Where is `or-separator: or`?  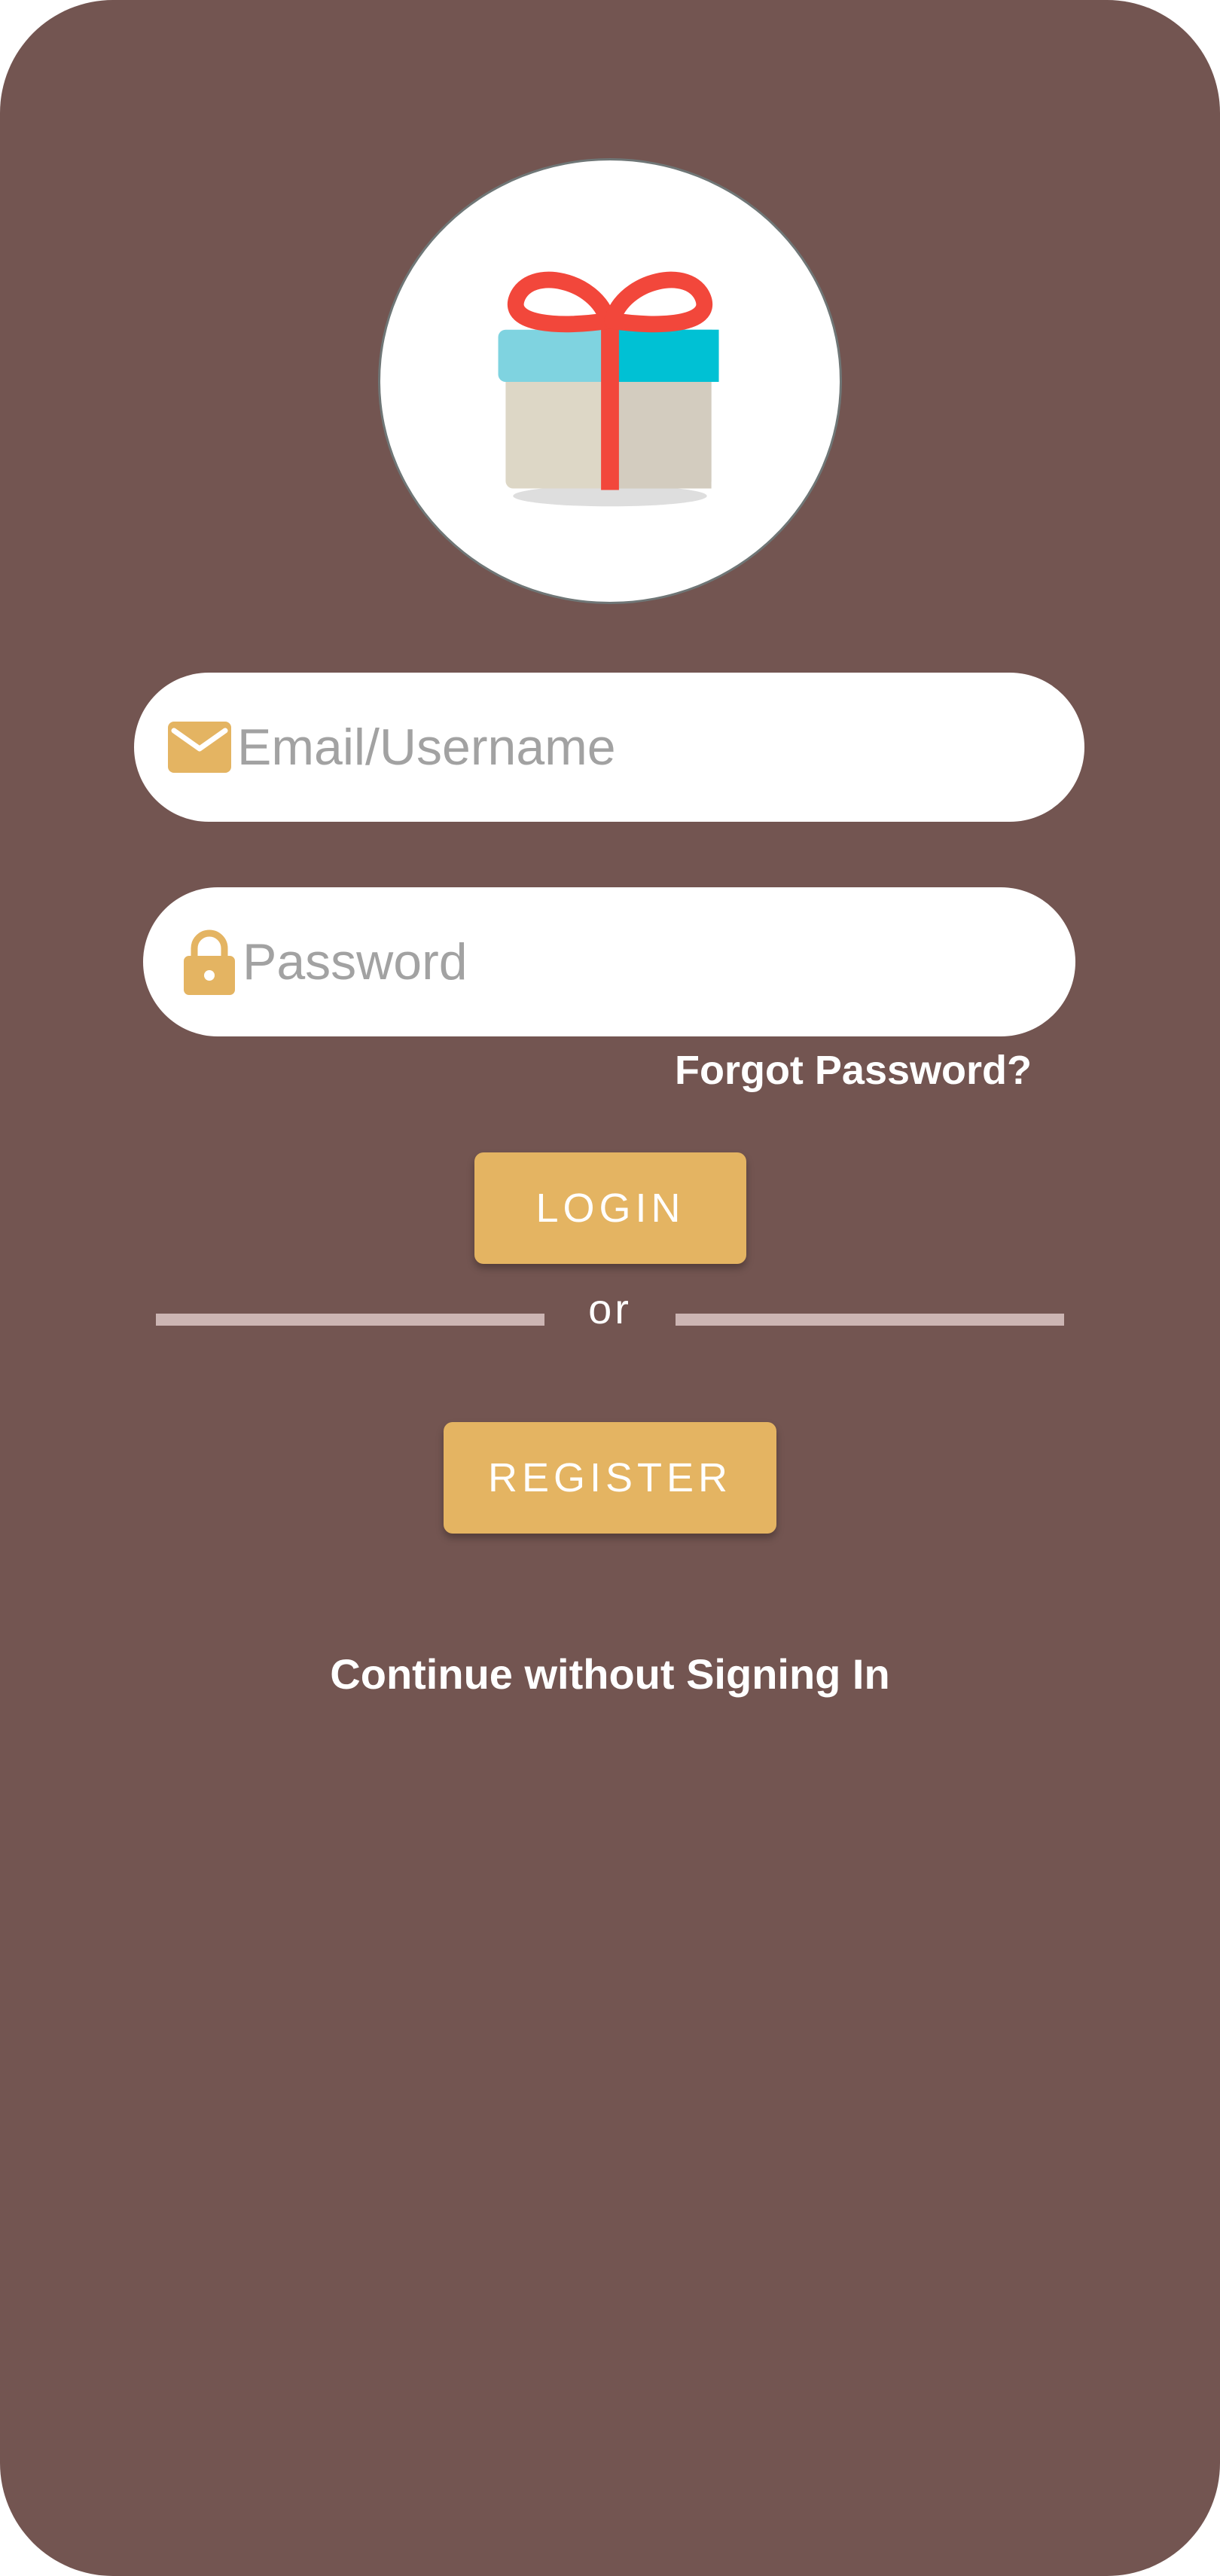
or-separator: or is located at coordinates (610, 1308).